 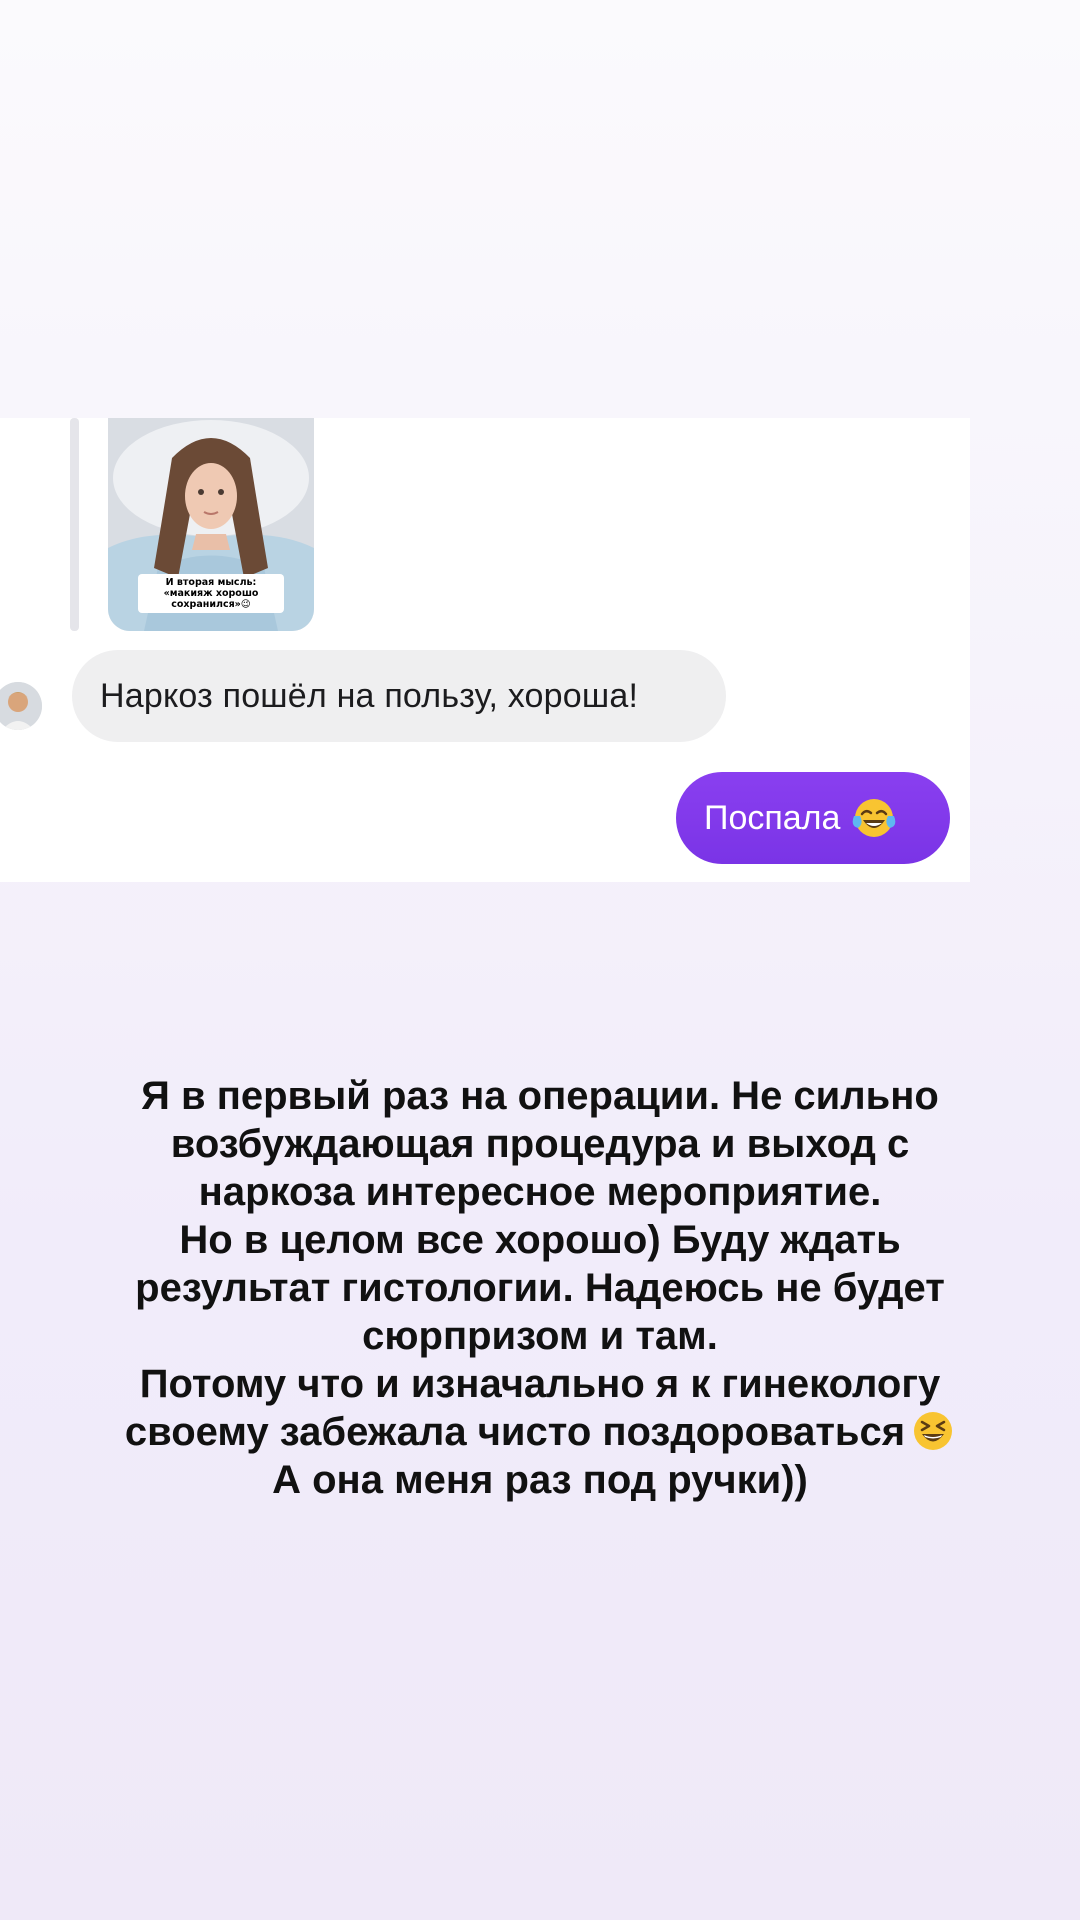 I want to click on story-line: результат гистологии. Надеюсь не будет, so click(x=540, y=1288).